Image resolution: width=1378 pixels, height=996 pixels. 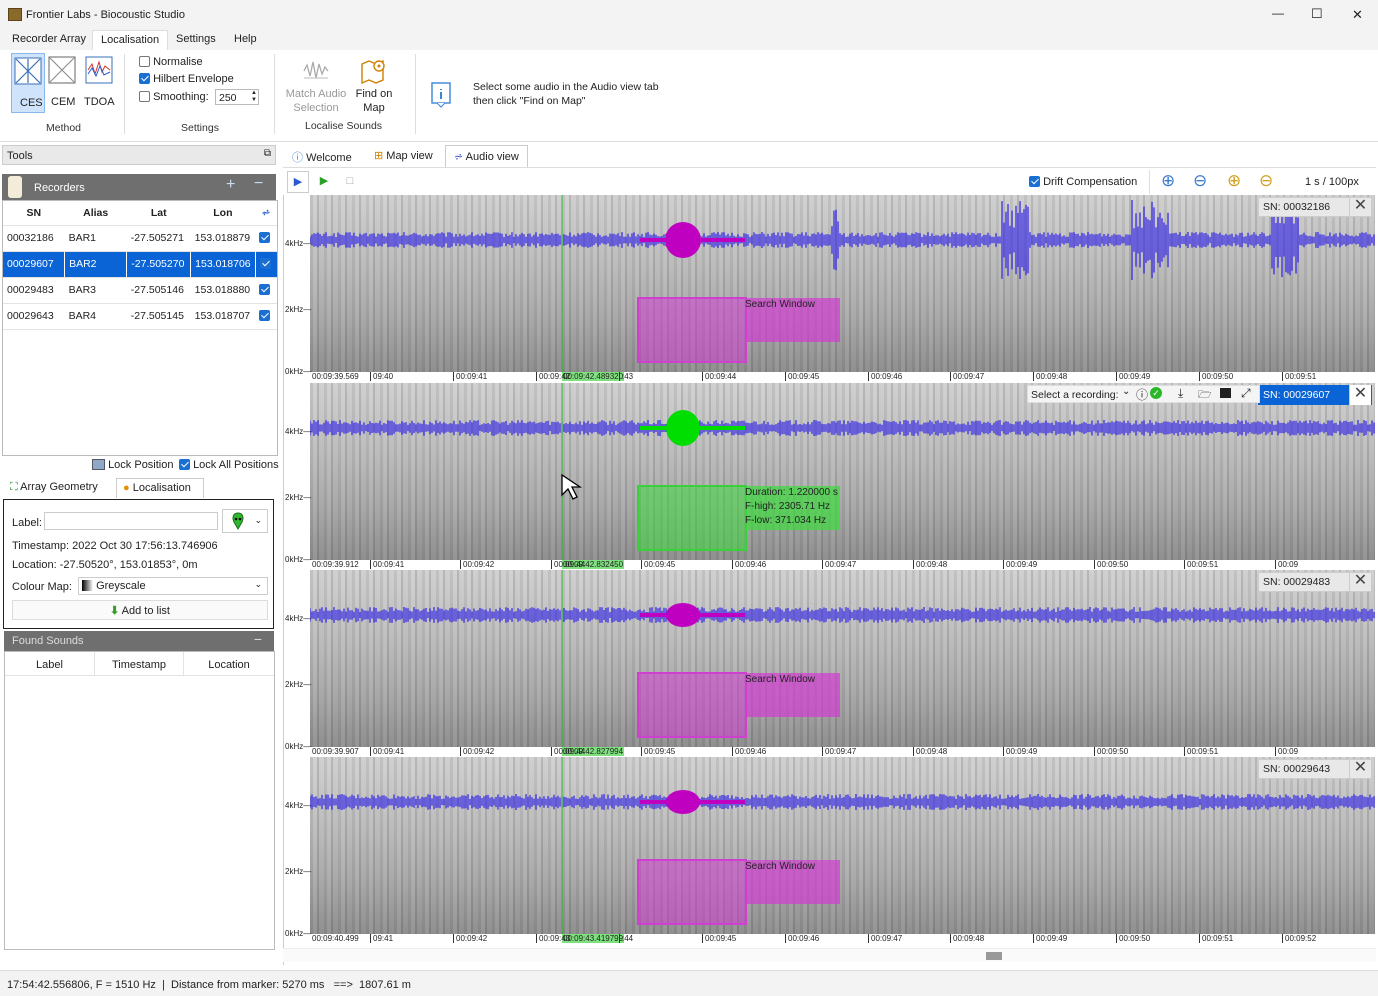 What do you see at coordinates (140, 264) in the screenshot?
I see `table-row: 00029607 BAR2 -27.505270 153.018706` at bounding box center [140, 264].